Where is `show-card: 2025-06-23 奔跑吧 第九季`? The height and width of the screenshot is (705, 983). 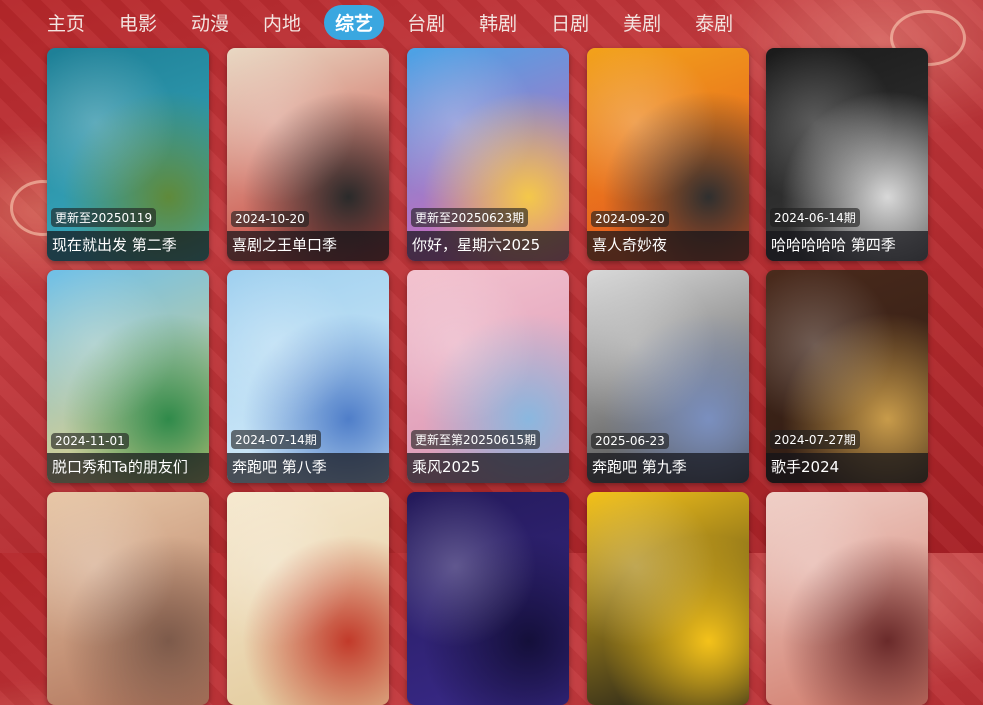 show-card: 2025-06-23 奔跑吧 第九季 is located at coordinates (668, 376).